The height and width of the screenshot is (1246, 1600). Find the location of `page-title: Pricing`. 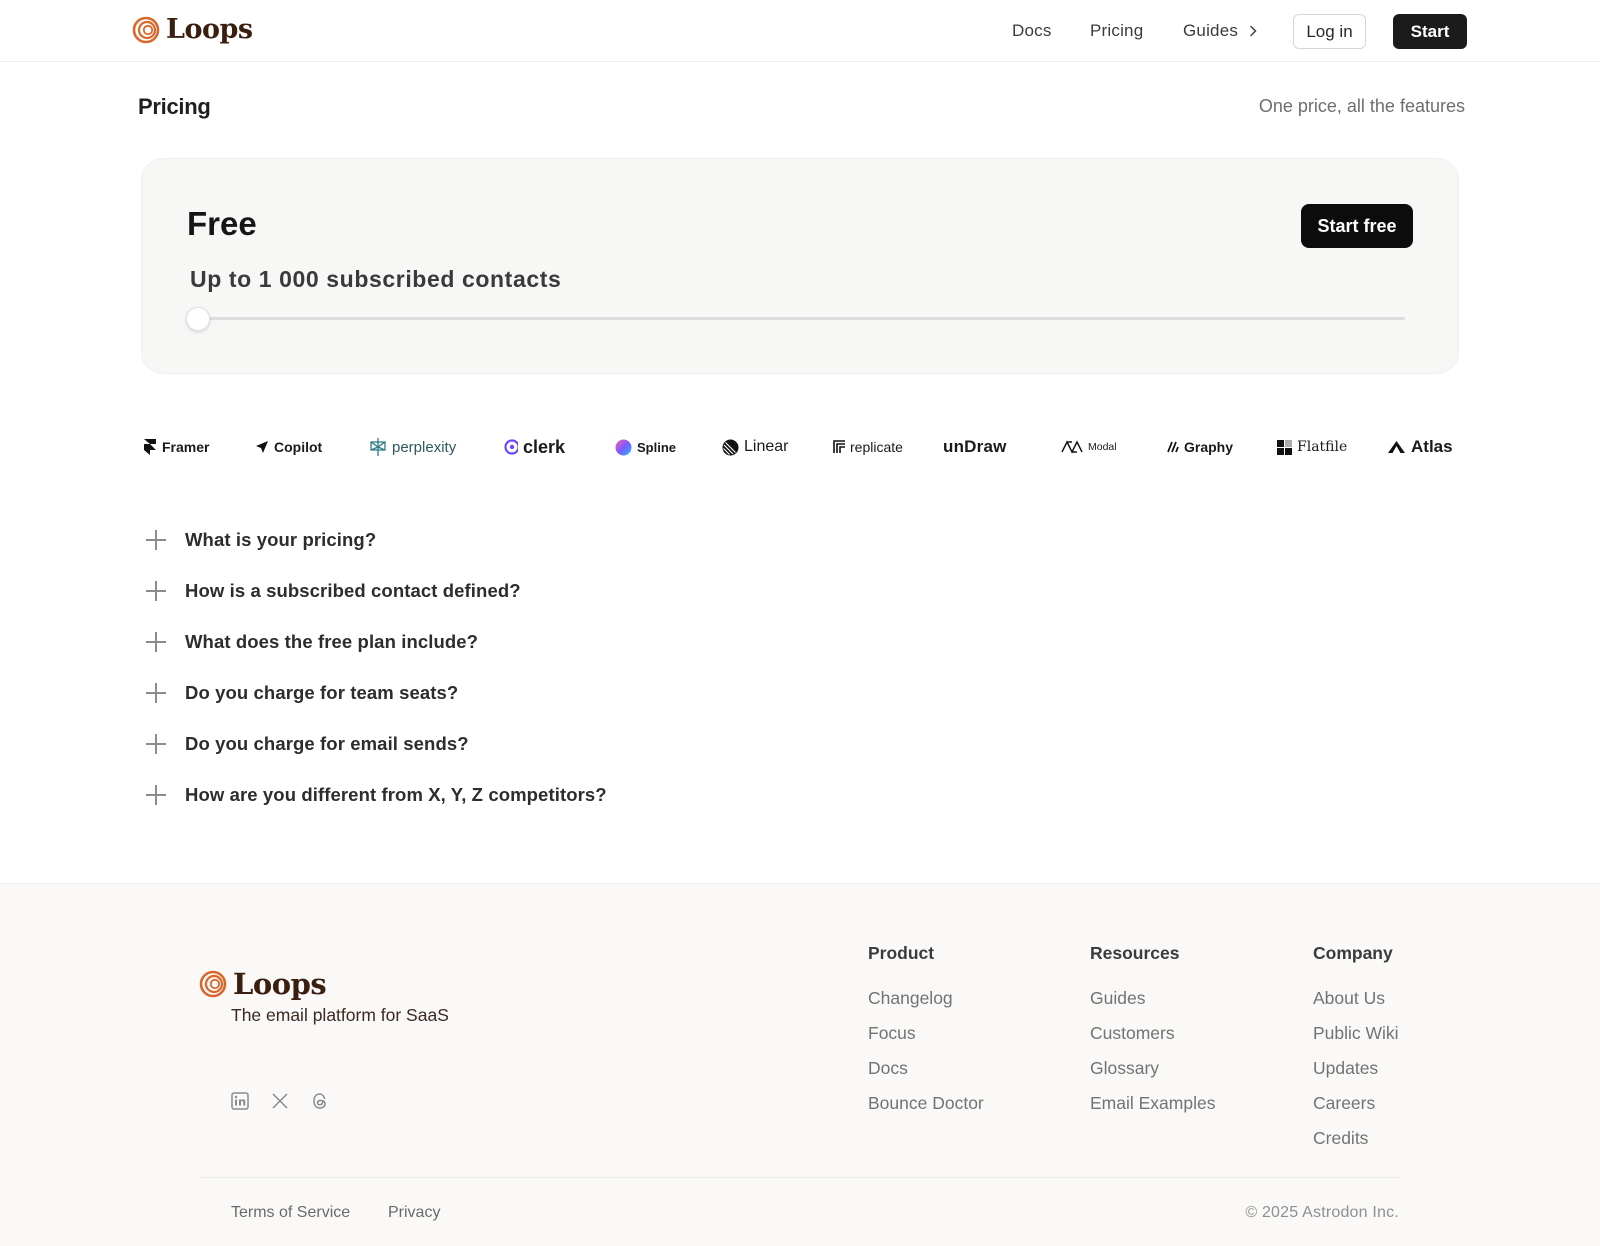

page-title: Pricing is located at coordinates (174, 106).